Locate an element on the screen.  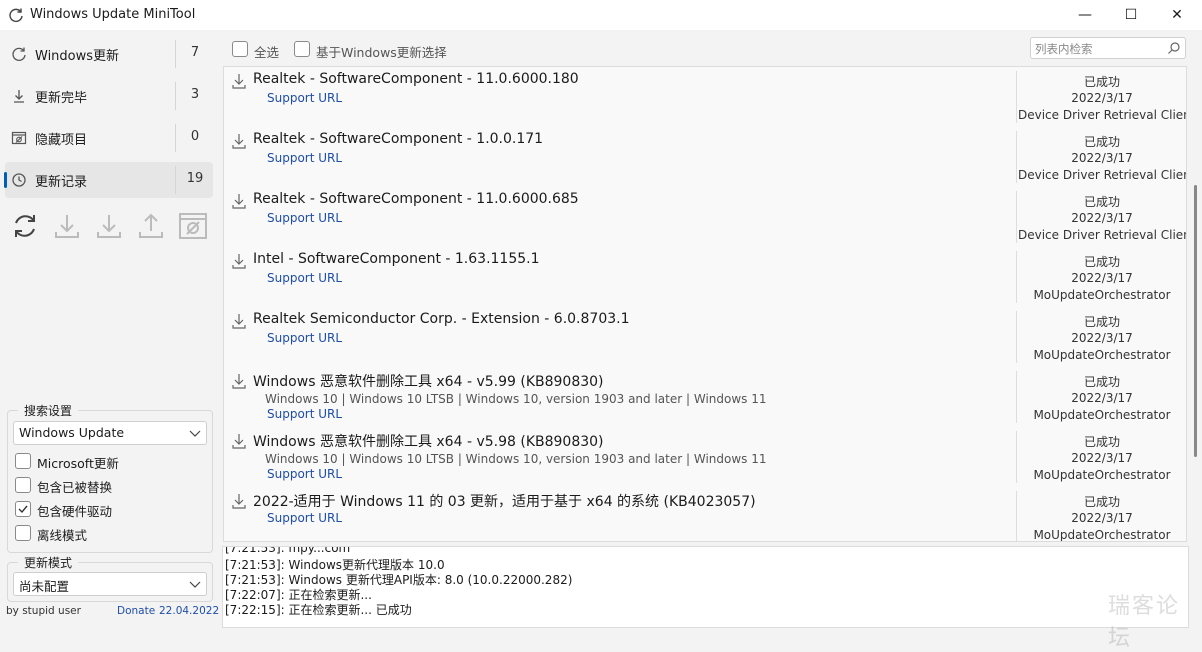
sidebar-item-label: 隐藏项目 is located at coordinates (61, 140).